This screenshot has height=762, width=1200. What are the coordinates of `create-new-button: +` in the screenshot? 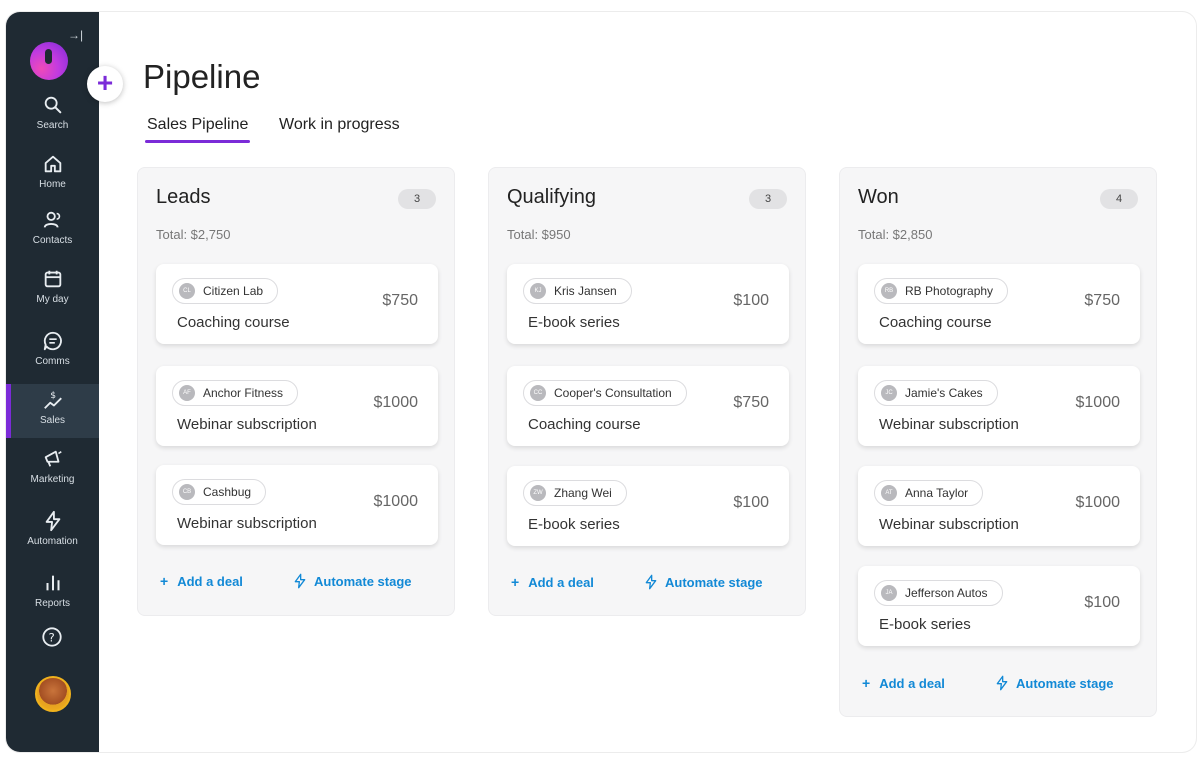 It's located at (105, 84).